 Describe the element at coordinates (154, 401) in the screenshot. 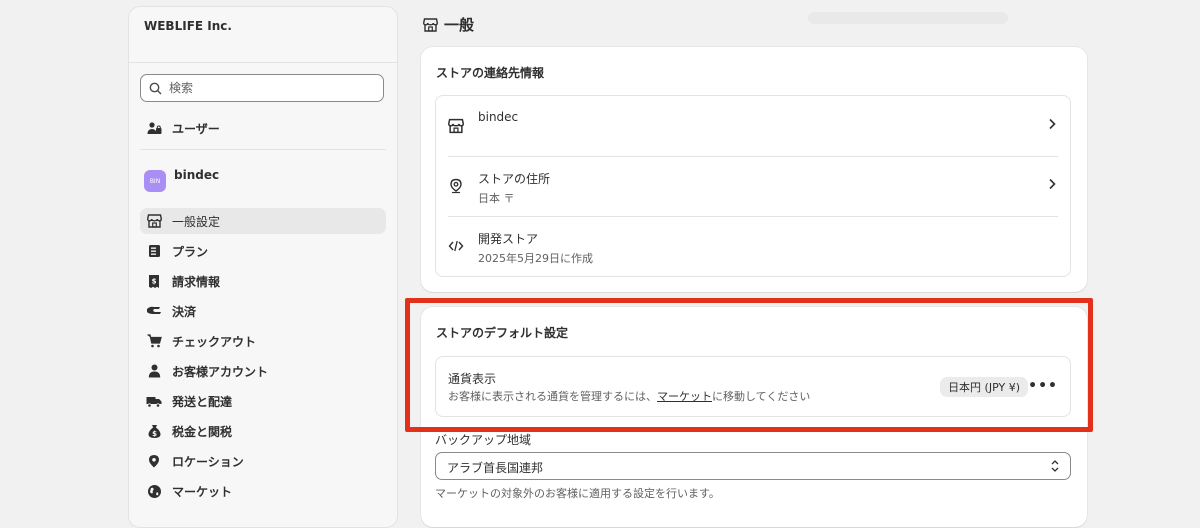

I see `truck-icon` at that location.